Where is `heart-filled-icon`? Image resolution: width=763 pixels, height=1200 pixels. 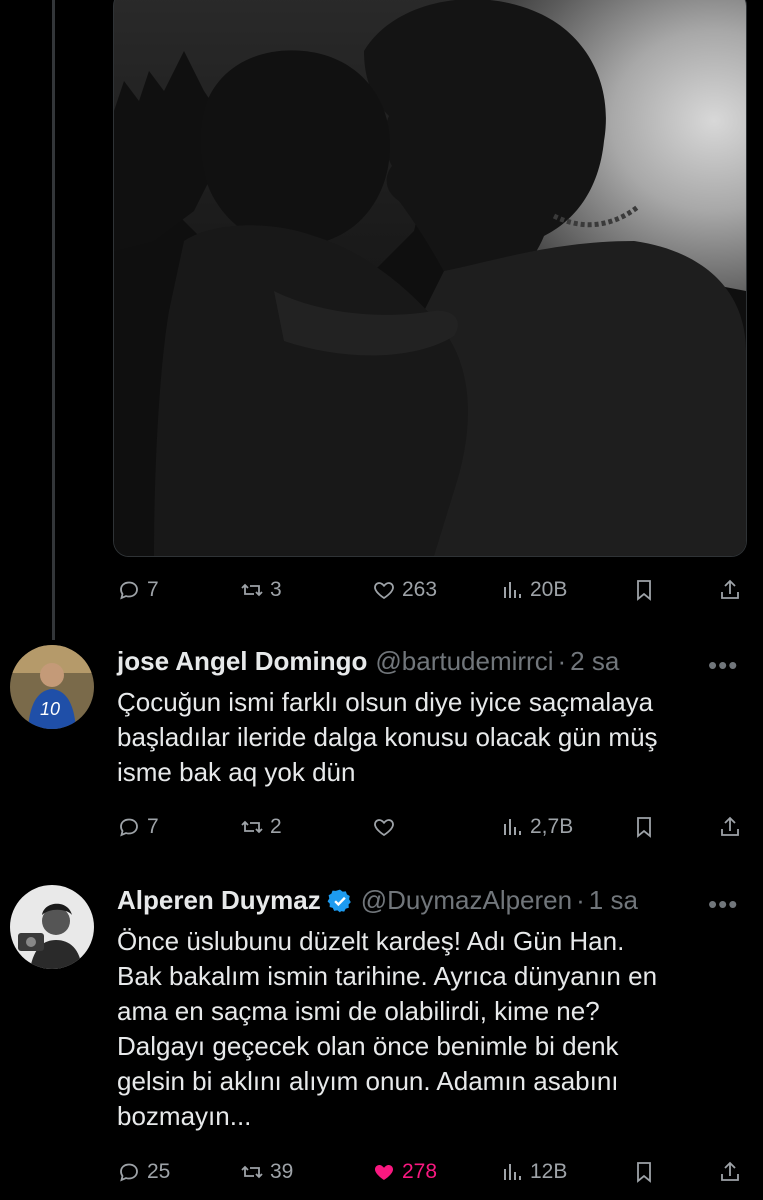 heart-filled-icon is located at coordinates (384, 1172).